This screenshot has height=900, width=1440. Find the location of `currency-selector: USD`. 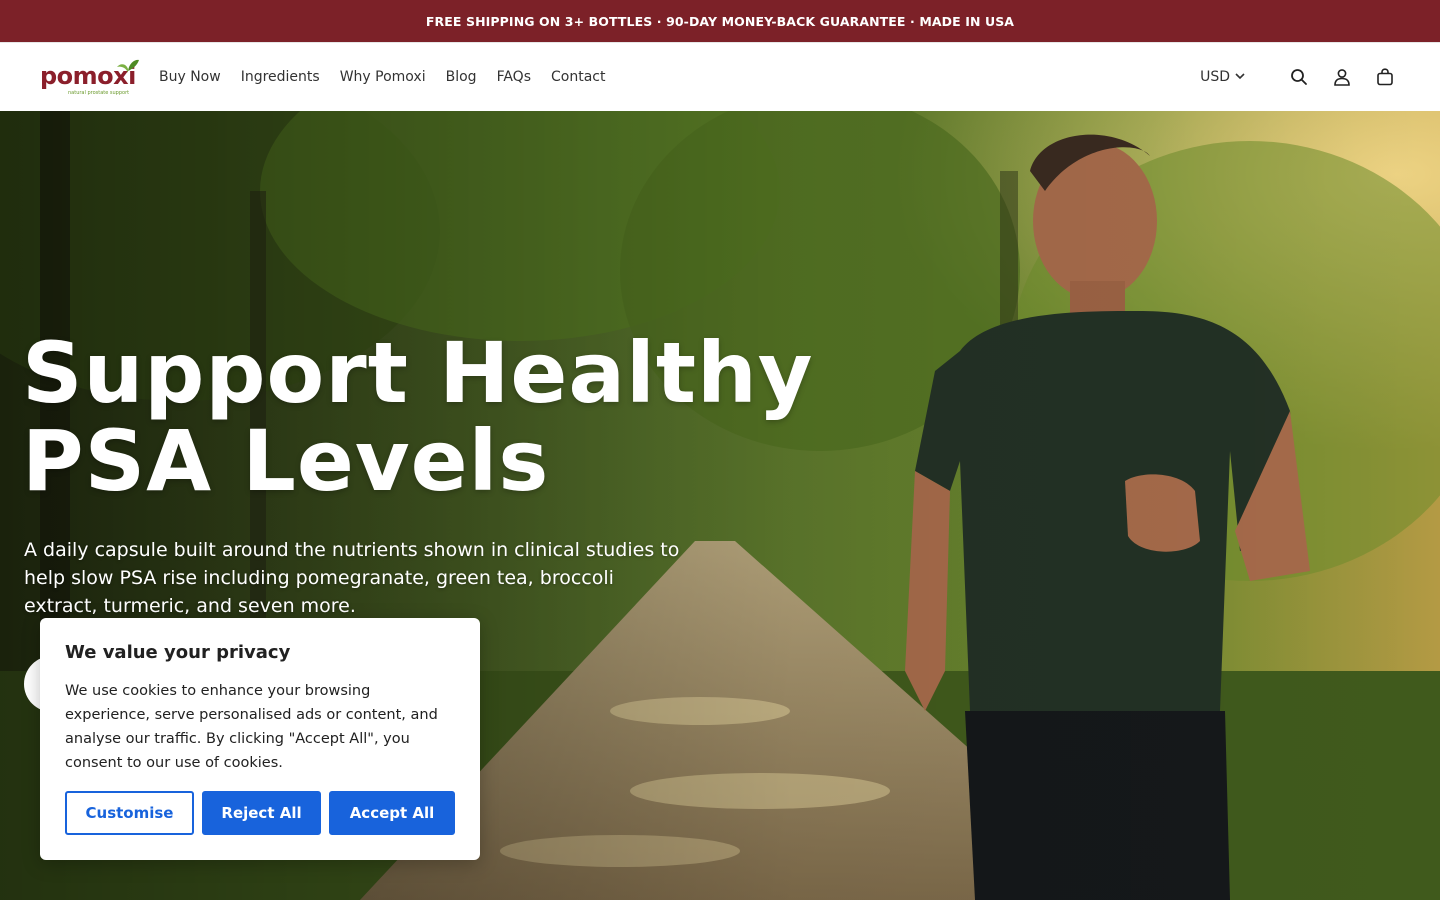

currency-selector: USD is located at coordinates (1222, 77).